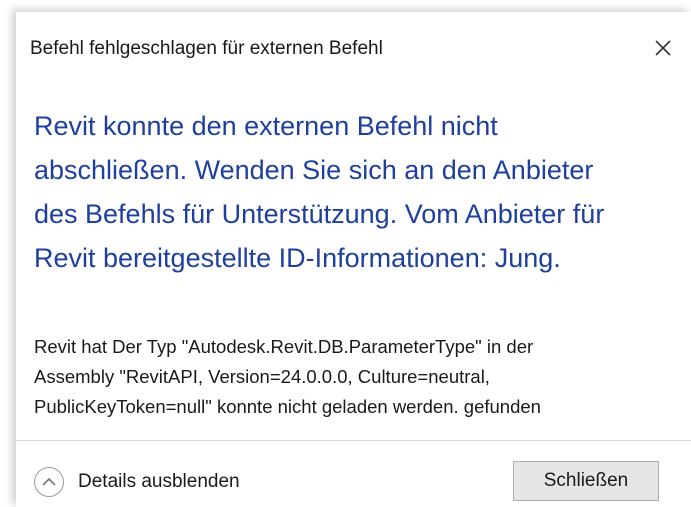 This screenshot has width=691, height=507. What do you see at coordinates (159, 482) in the screenshot?
I see `details-toggle-label: Details ausblenden` at bounding box center [159, 482].